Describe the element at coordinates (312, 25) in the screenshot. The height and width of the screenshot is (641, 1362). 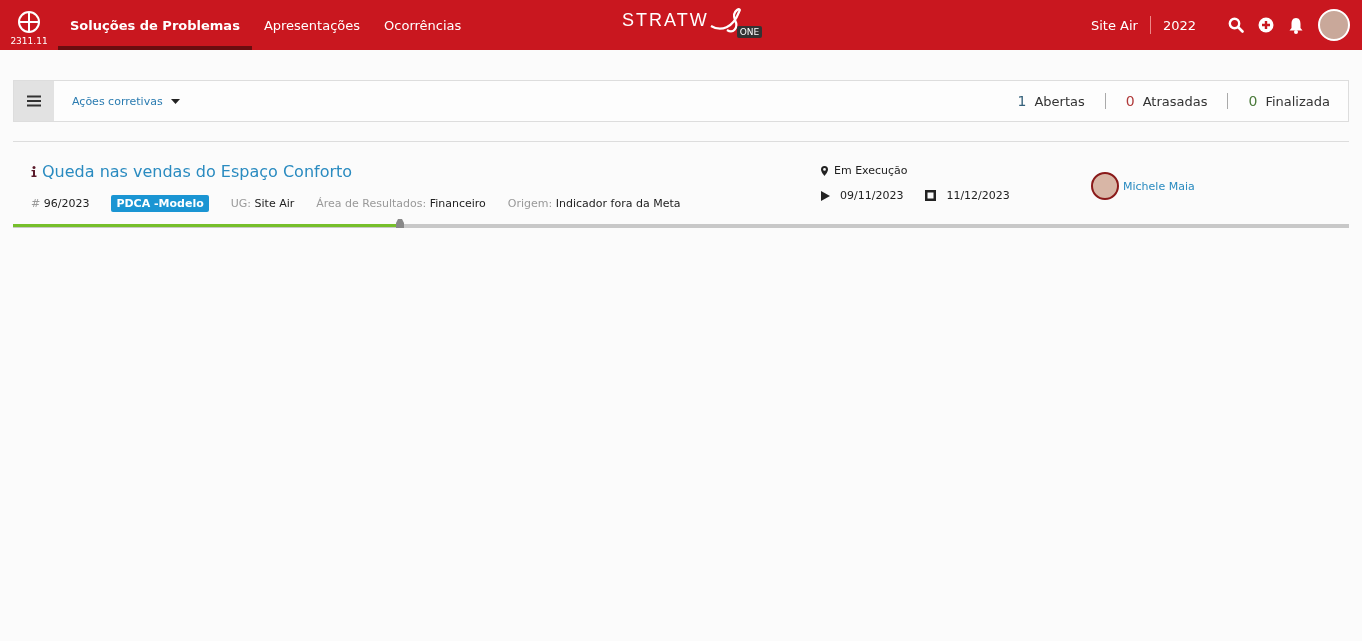
I see `nav-tab: Apresentações` at that location.